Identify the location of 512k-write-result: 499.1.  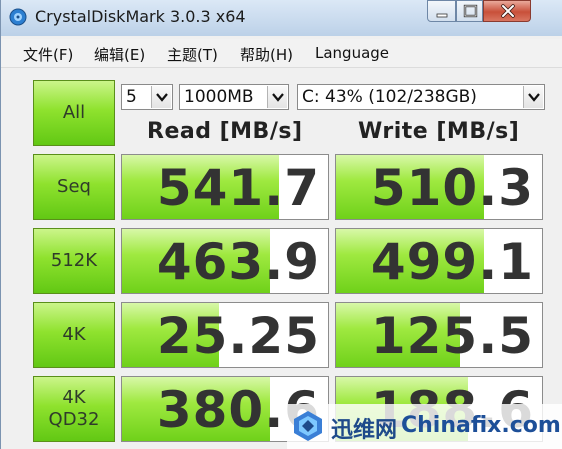
(439, 261).